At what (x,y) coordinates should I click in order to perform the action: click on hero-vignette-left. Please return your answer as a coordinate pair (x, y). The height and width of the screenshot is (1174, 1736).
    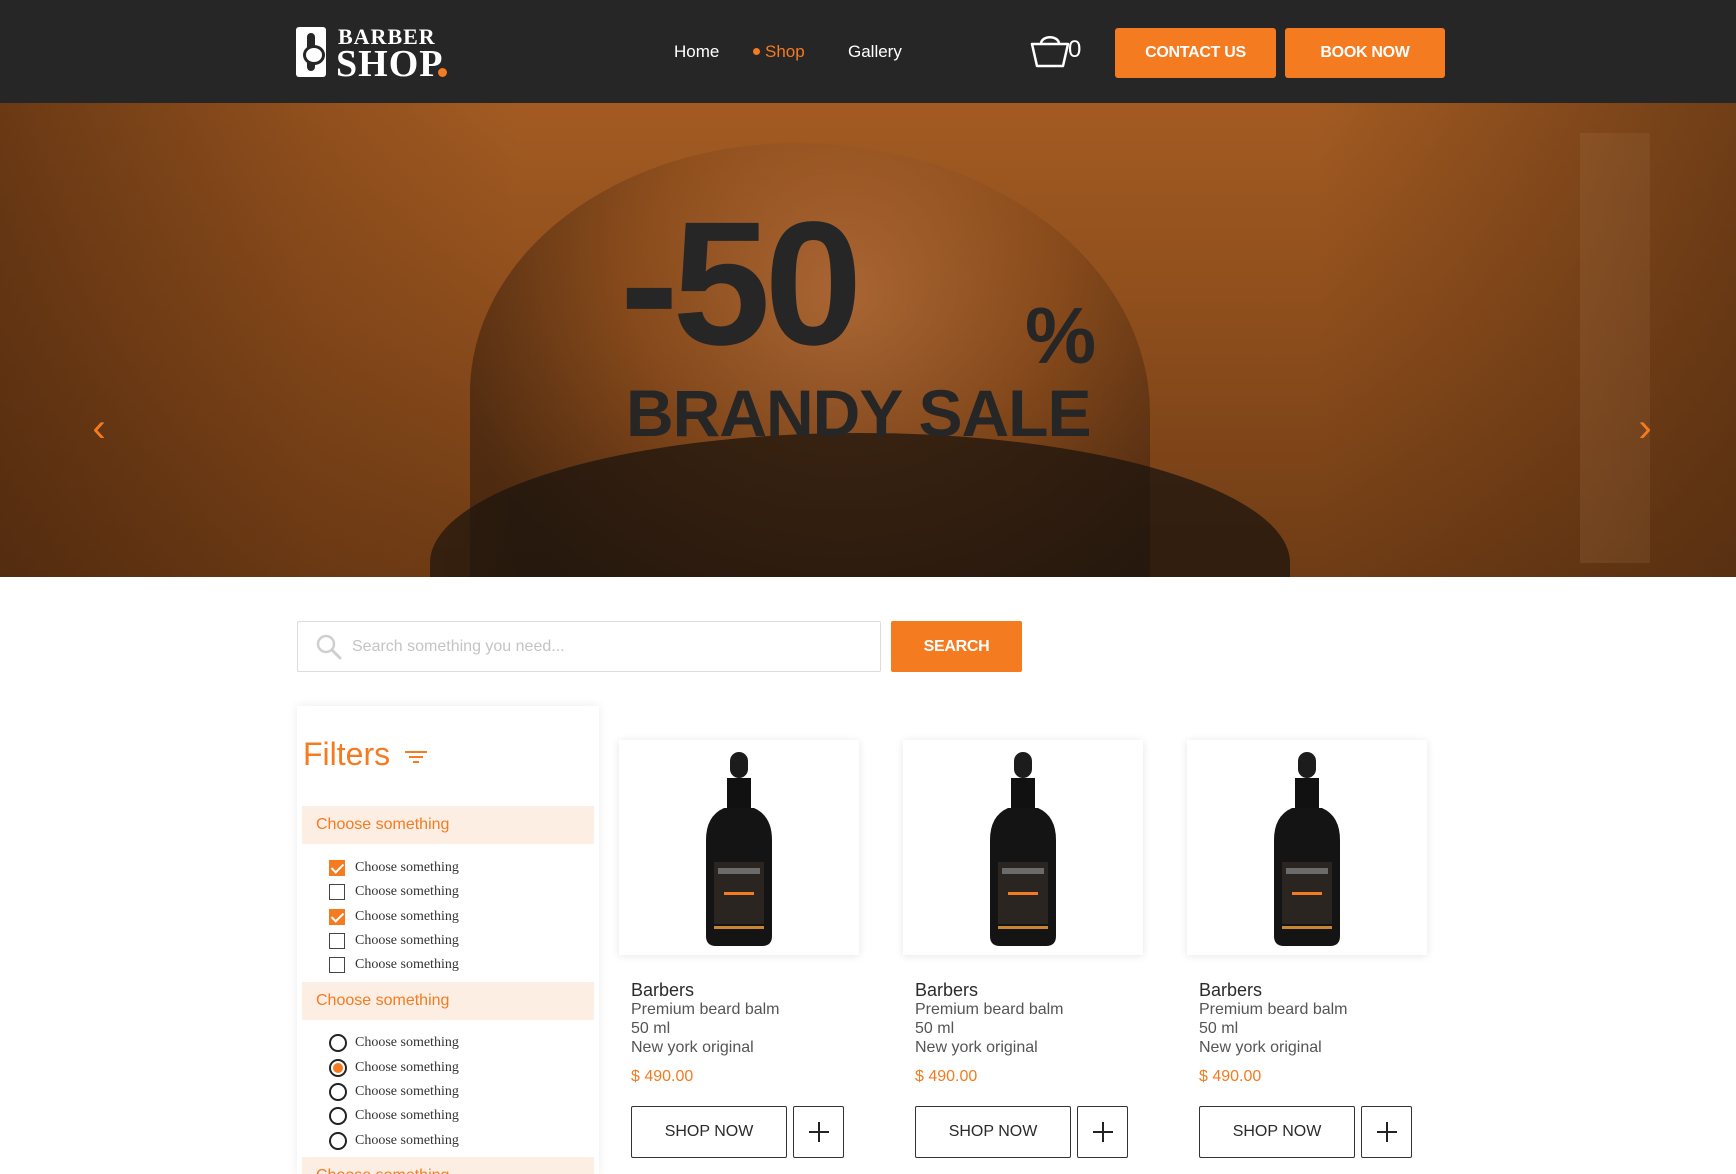
    Looking at the image, I should click on (260, 340).